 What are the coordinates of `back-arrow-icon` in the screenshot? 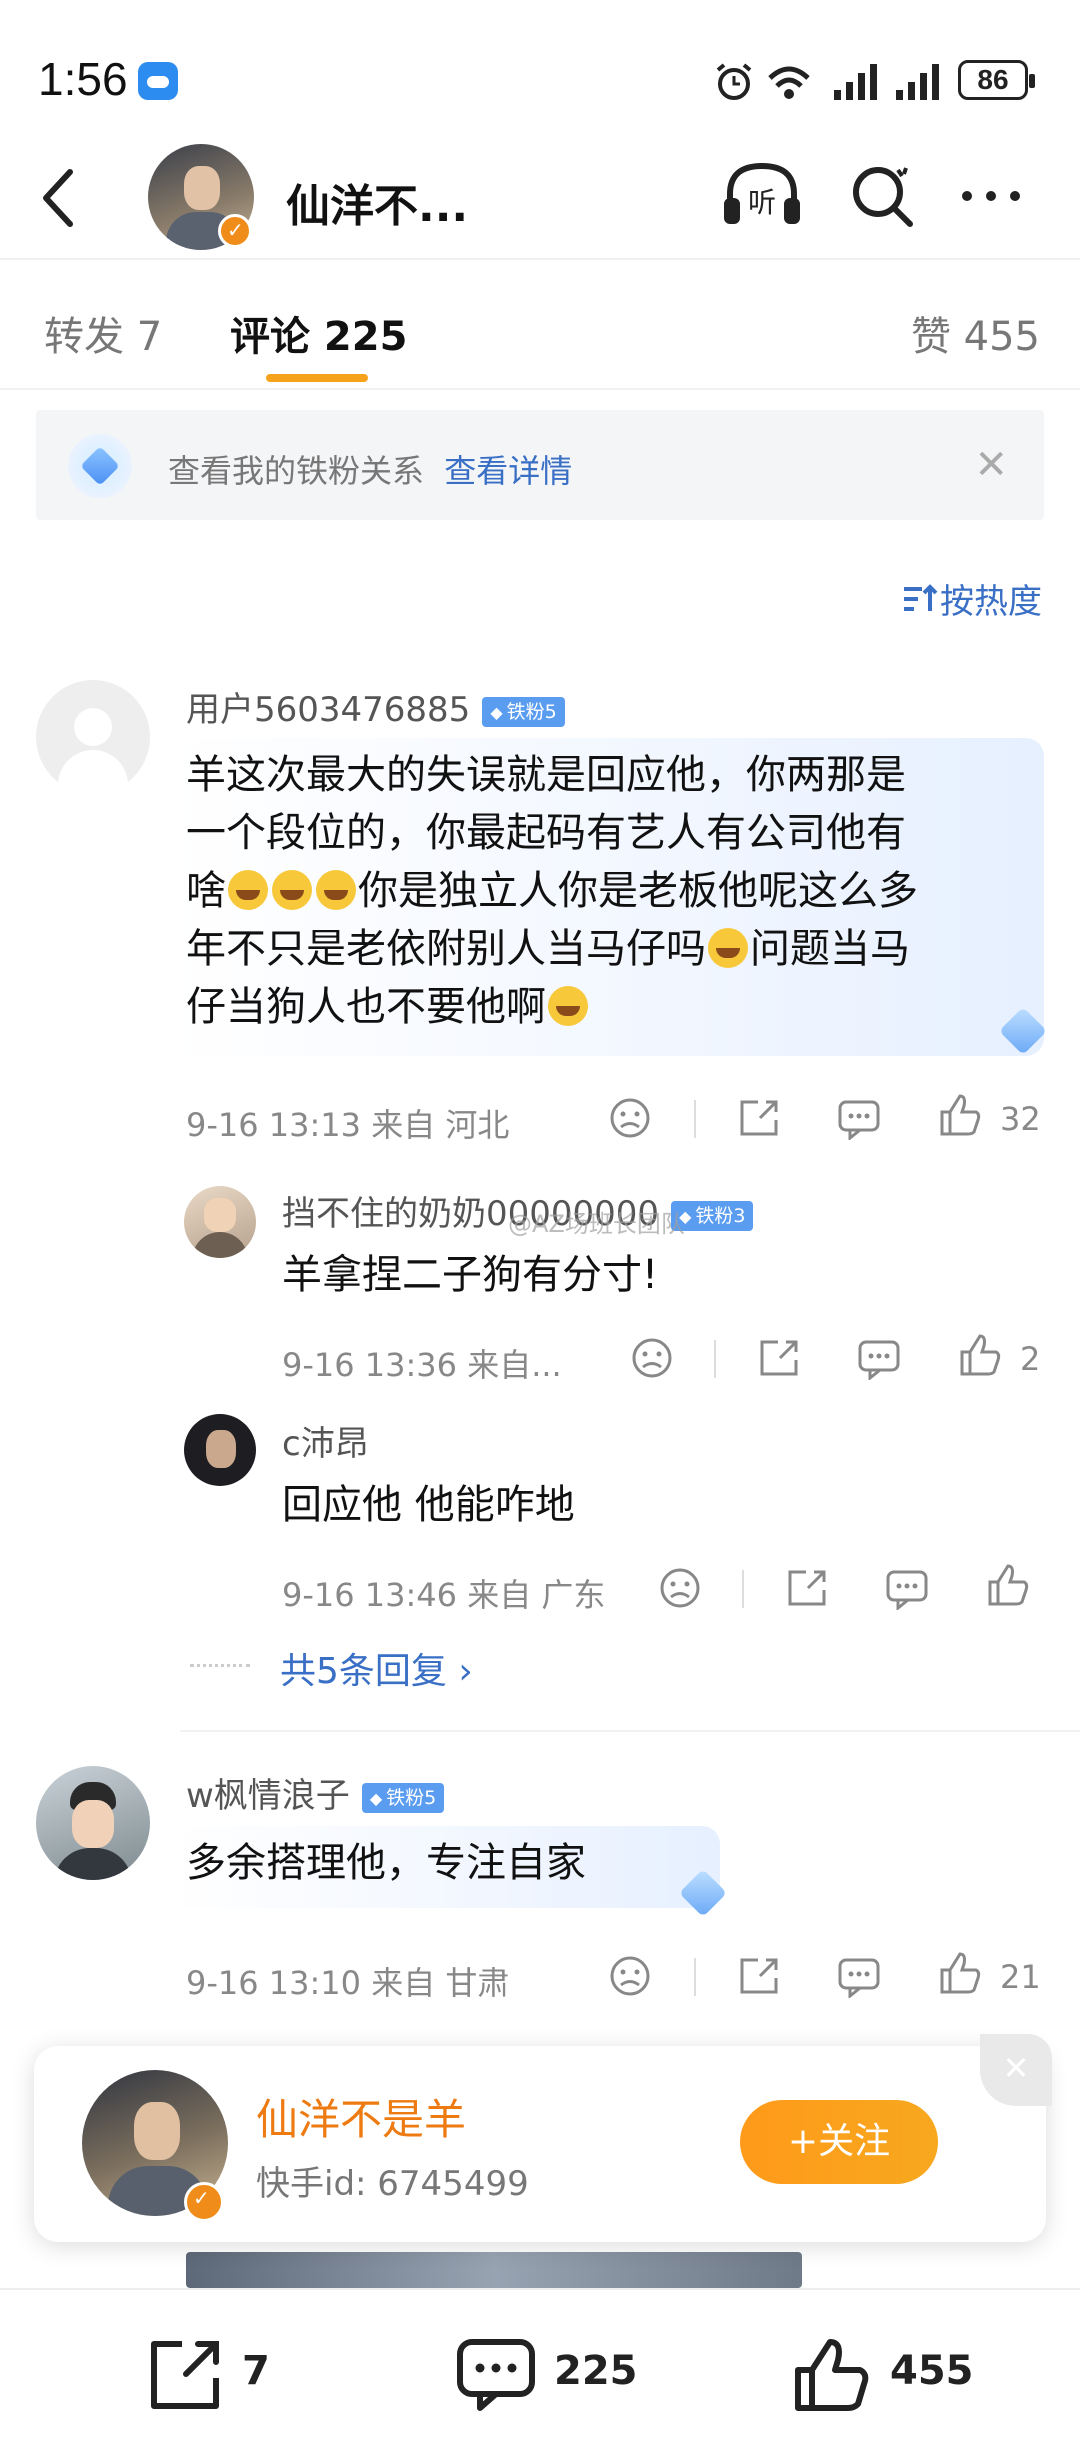 It's located at (58, 198).